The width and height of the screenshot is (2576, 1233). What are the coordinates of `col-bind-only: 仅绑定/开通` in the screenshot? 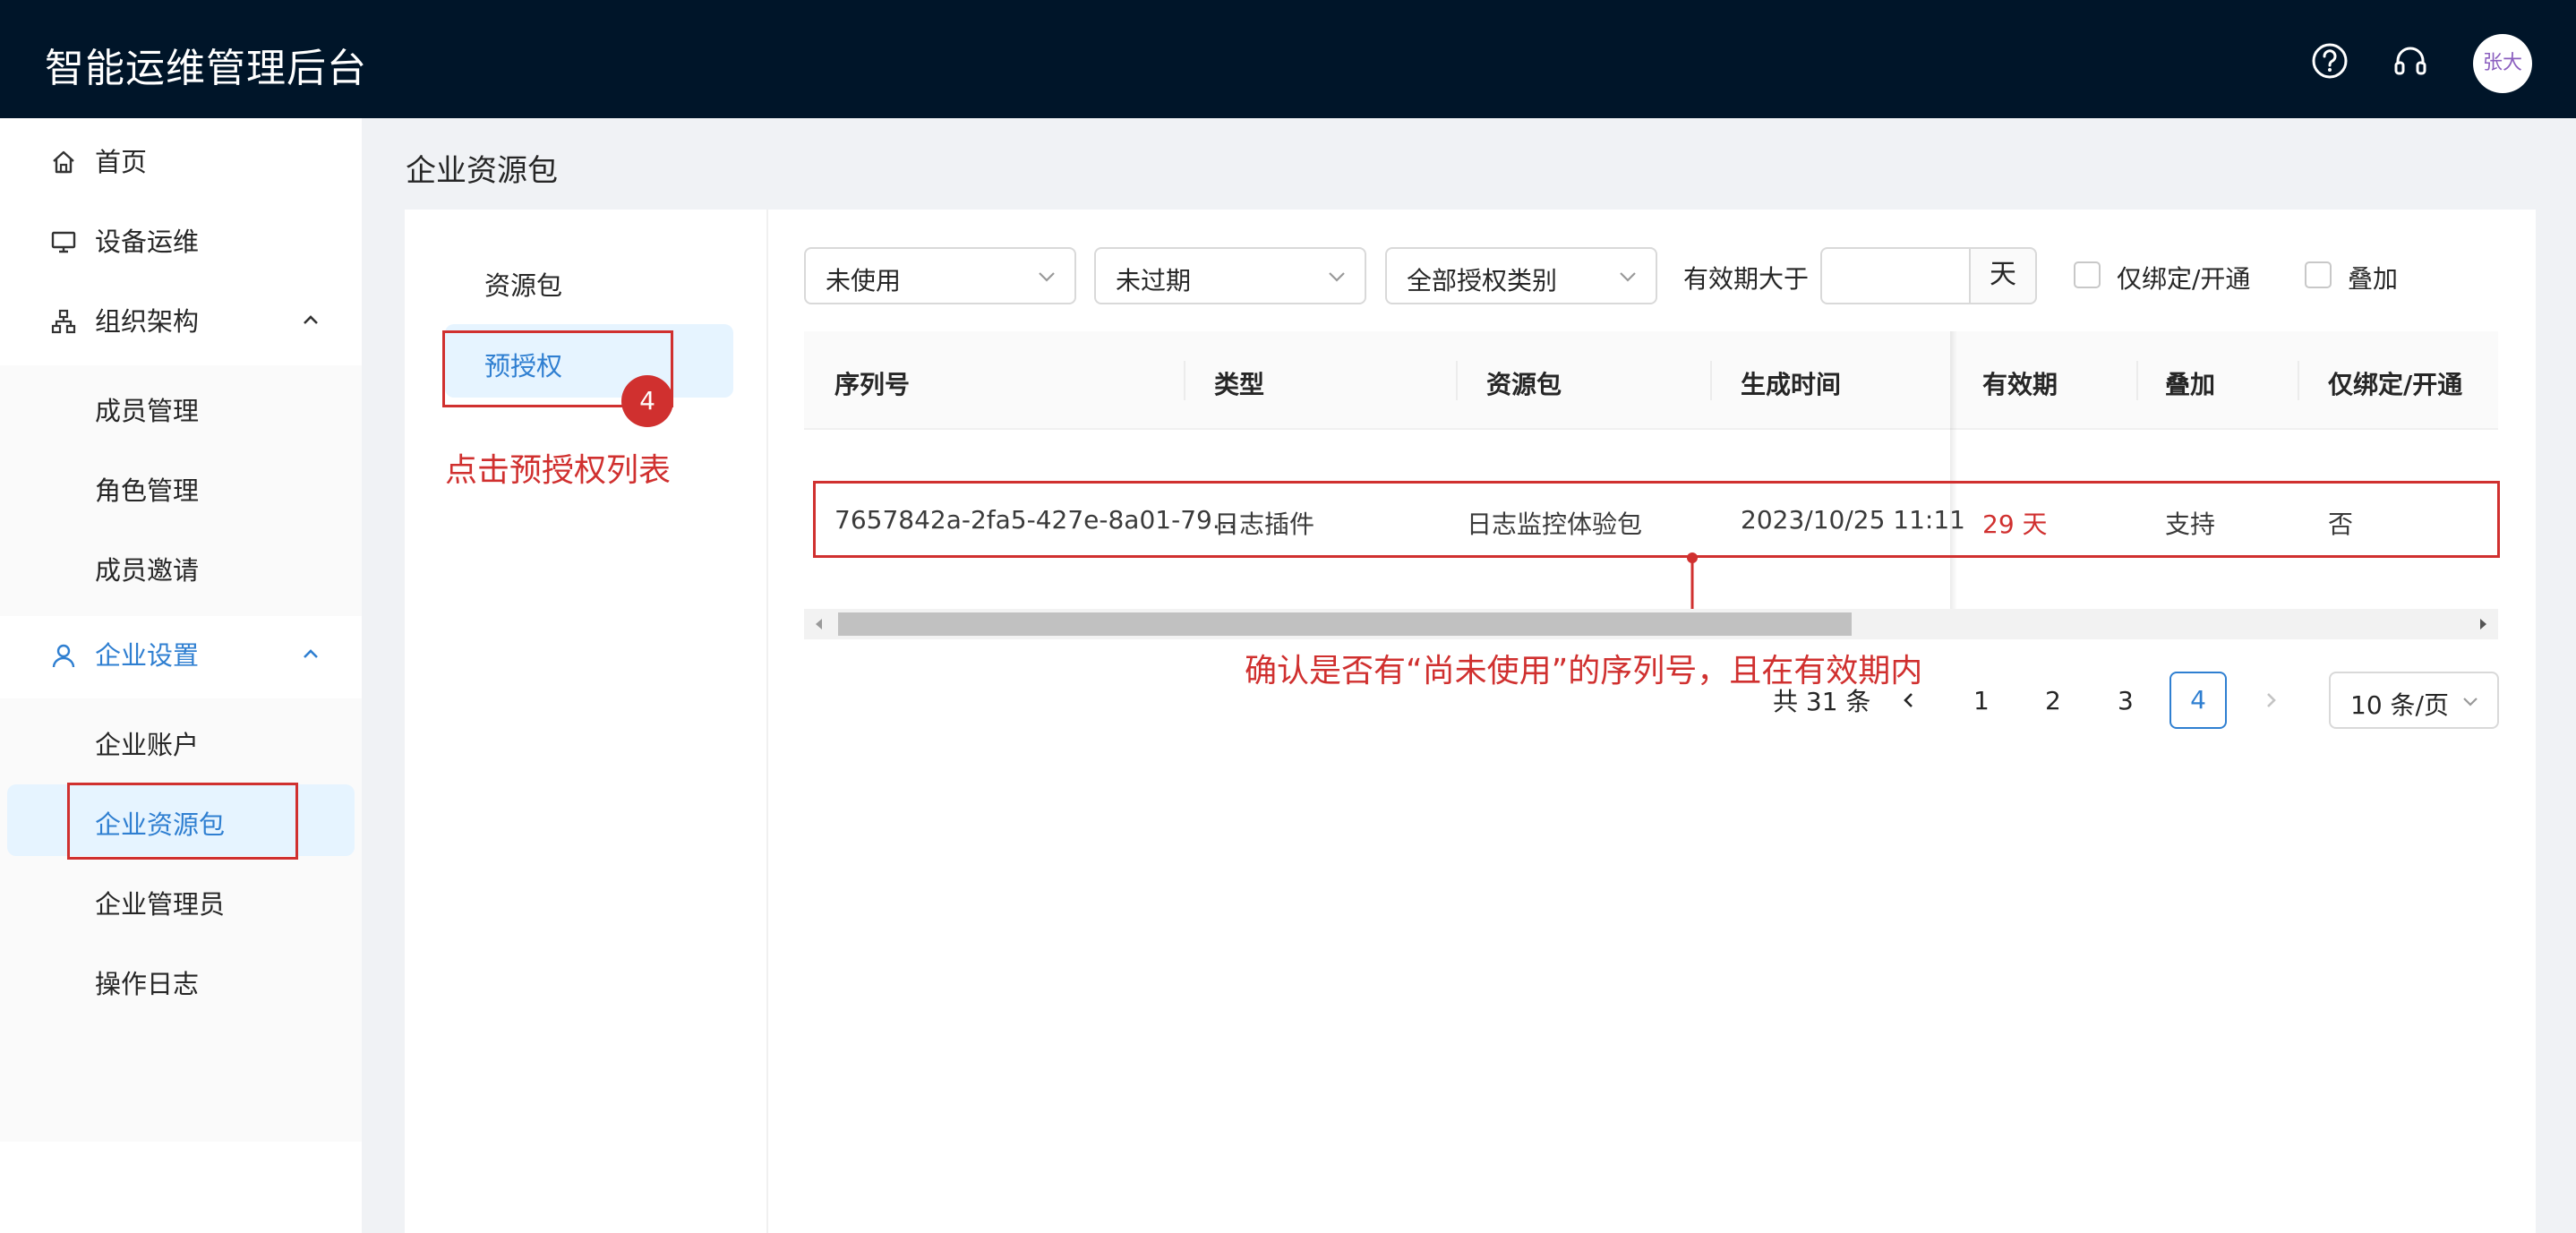 It's located at (2395, 385).